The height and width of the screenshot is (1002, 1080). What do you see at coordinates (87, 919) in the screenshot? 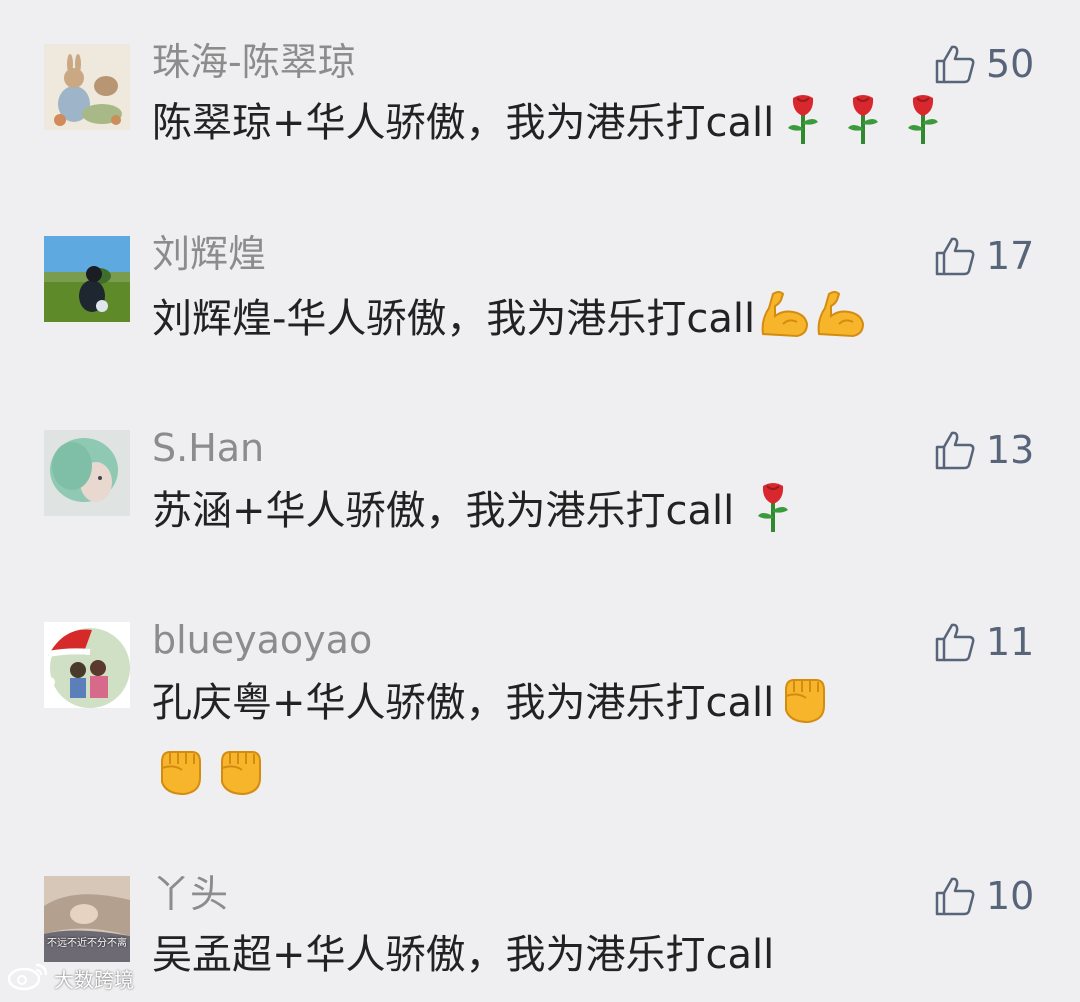
I see `avatar: 不远不近不分不离` at bounding box center [87, 919].